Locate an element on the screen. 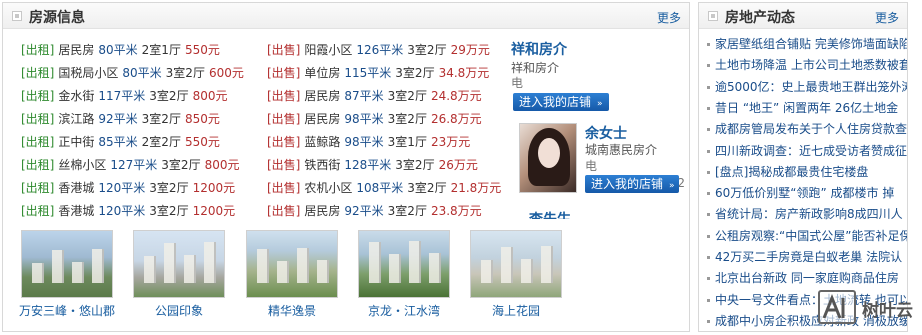 This screenshot has height=335, width=922. listing-area: 127平米 is located at coordinates (134, 165).